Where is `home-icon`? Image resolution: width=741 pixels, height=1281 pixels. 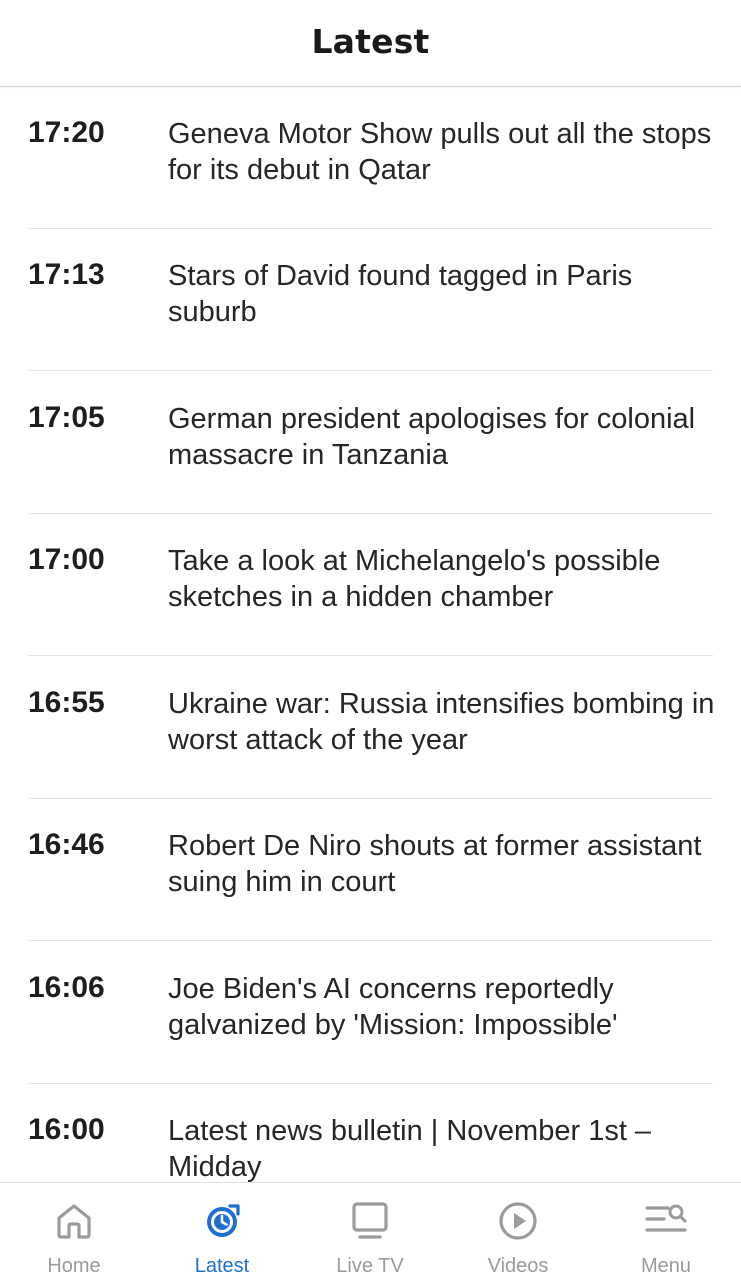 home-icon is located at coordinates (74, 1221).